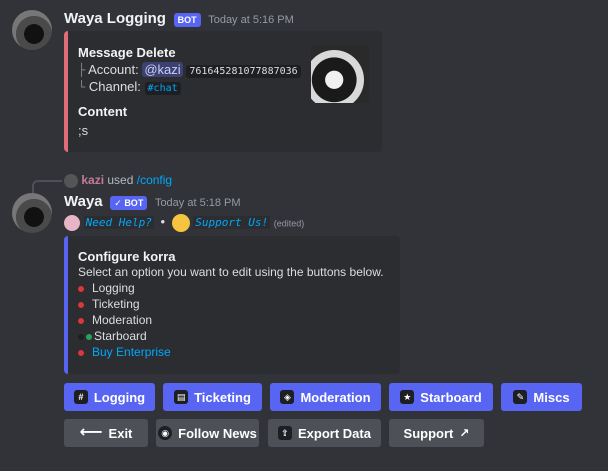 The height and width of the screenshot is (471, 608). What do you see at coordinates (287, 397) in the screenshot?
I see `shield-icon: ◈` at bounding box center [287, 397].